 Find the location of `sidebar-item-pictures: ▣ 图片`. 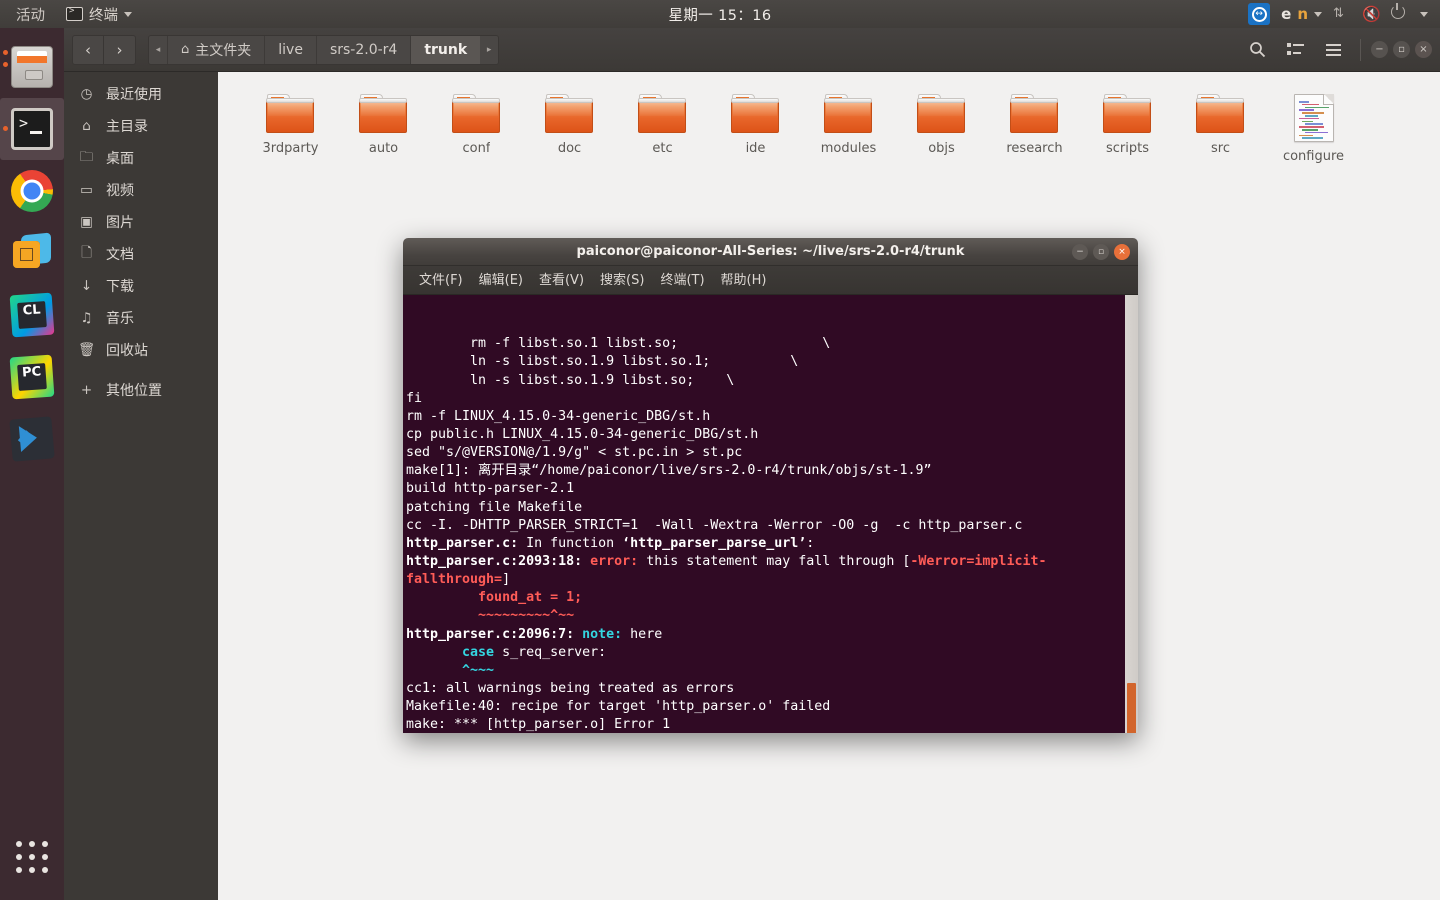

sidebar-item-pictures: ▣ 图片 is located at coordinates (141, 222).